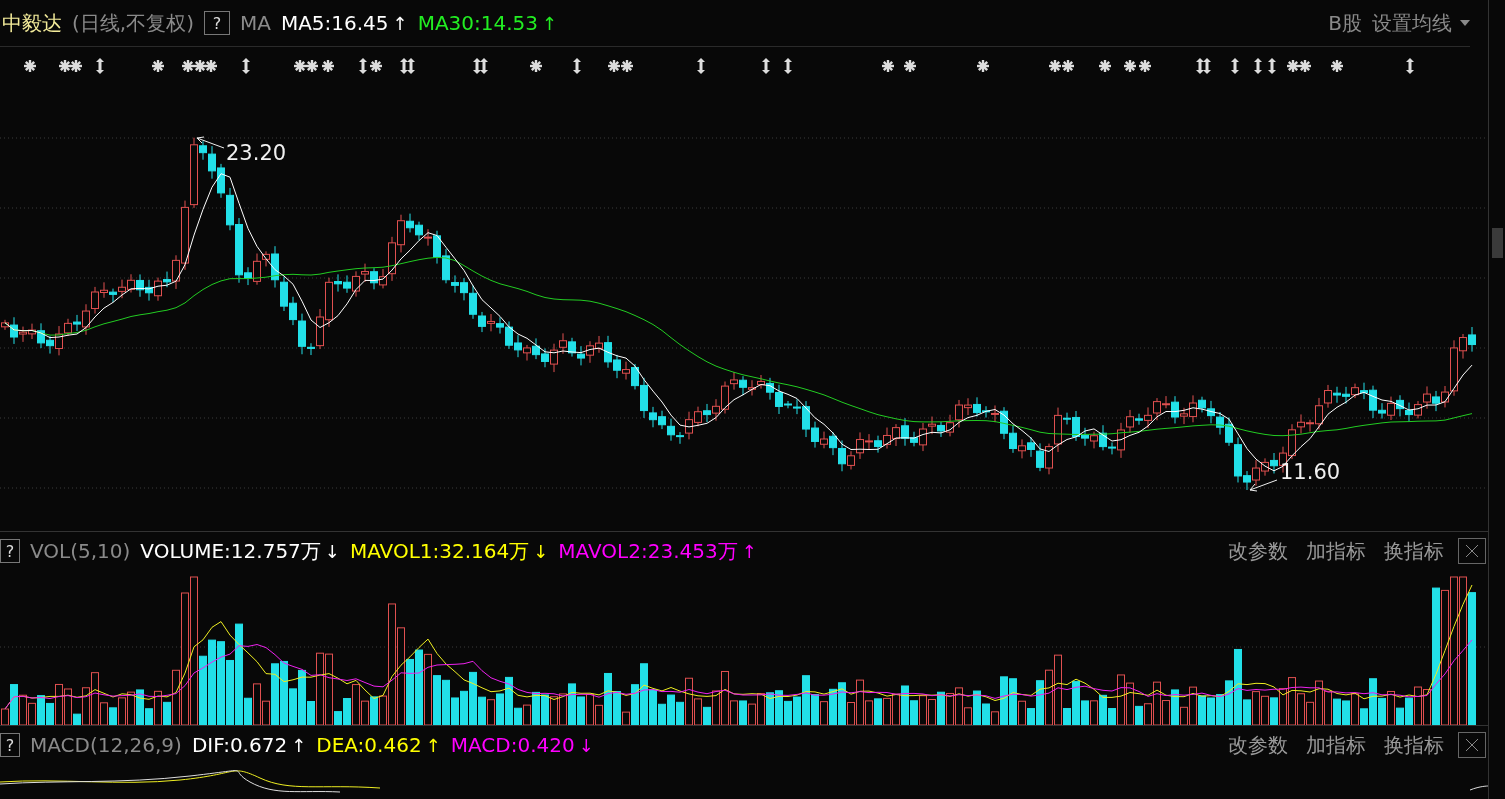 The image size is (1505, 799). What do you see at coordinates (648, 551) in the screenshot?
I see `indicator-reading: MAVOL2:23.453万` at bounding box center [648, 551].